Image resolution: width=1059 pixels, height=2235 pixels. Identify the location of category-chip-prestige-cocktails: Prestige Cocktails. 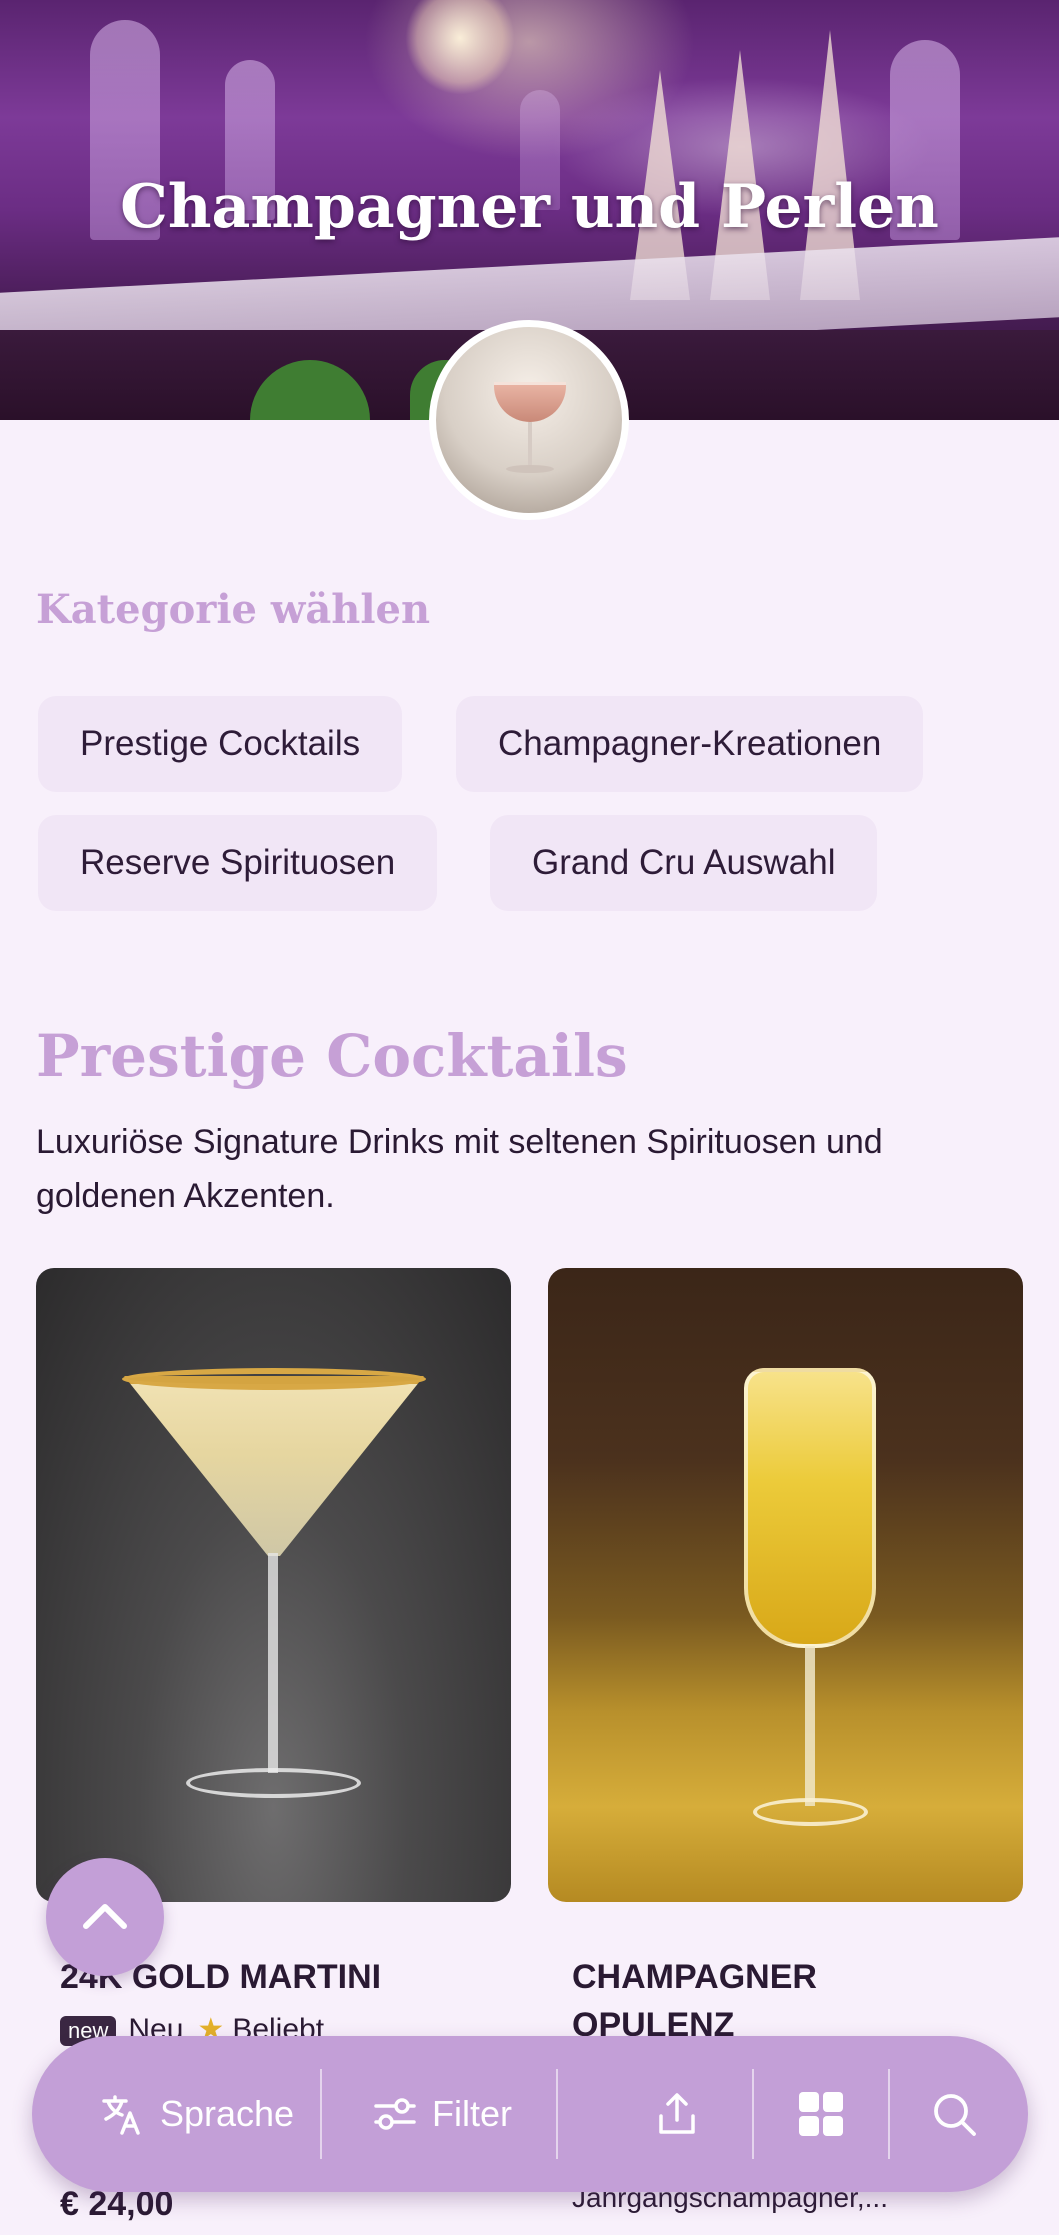
(220, 744).